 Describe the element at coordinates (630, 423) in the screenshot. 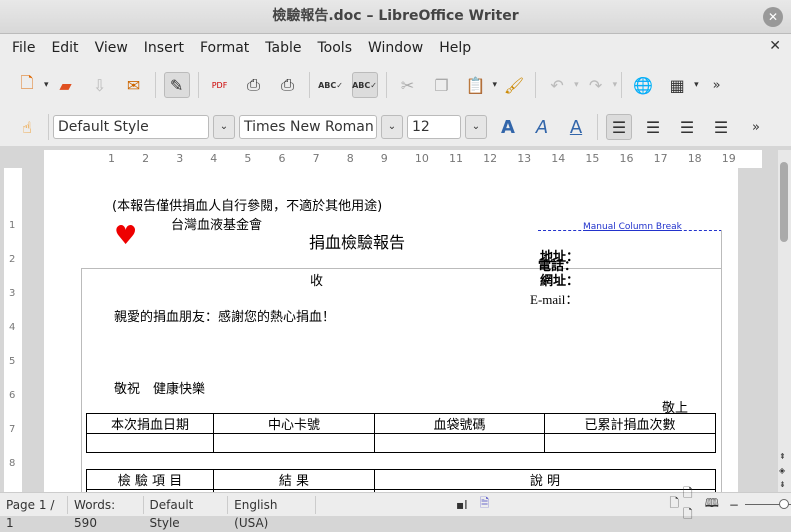

I see `table-header: 已累計捐血次數` at that location.